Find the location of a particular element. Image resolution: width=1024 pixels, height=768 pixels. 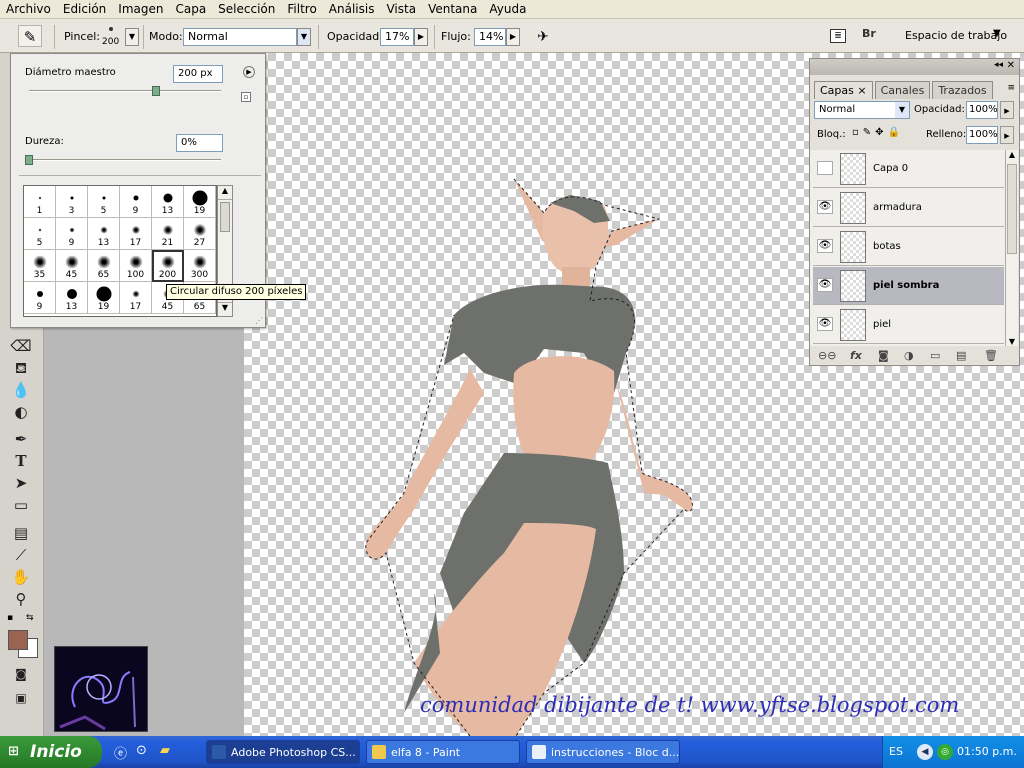

layer-row: 👁 botas is located at coordinates (908, 247).